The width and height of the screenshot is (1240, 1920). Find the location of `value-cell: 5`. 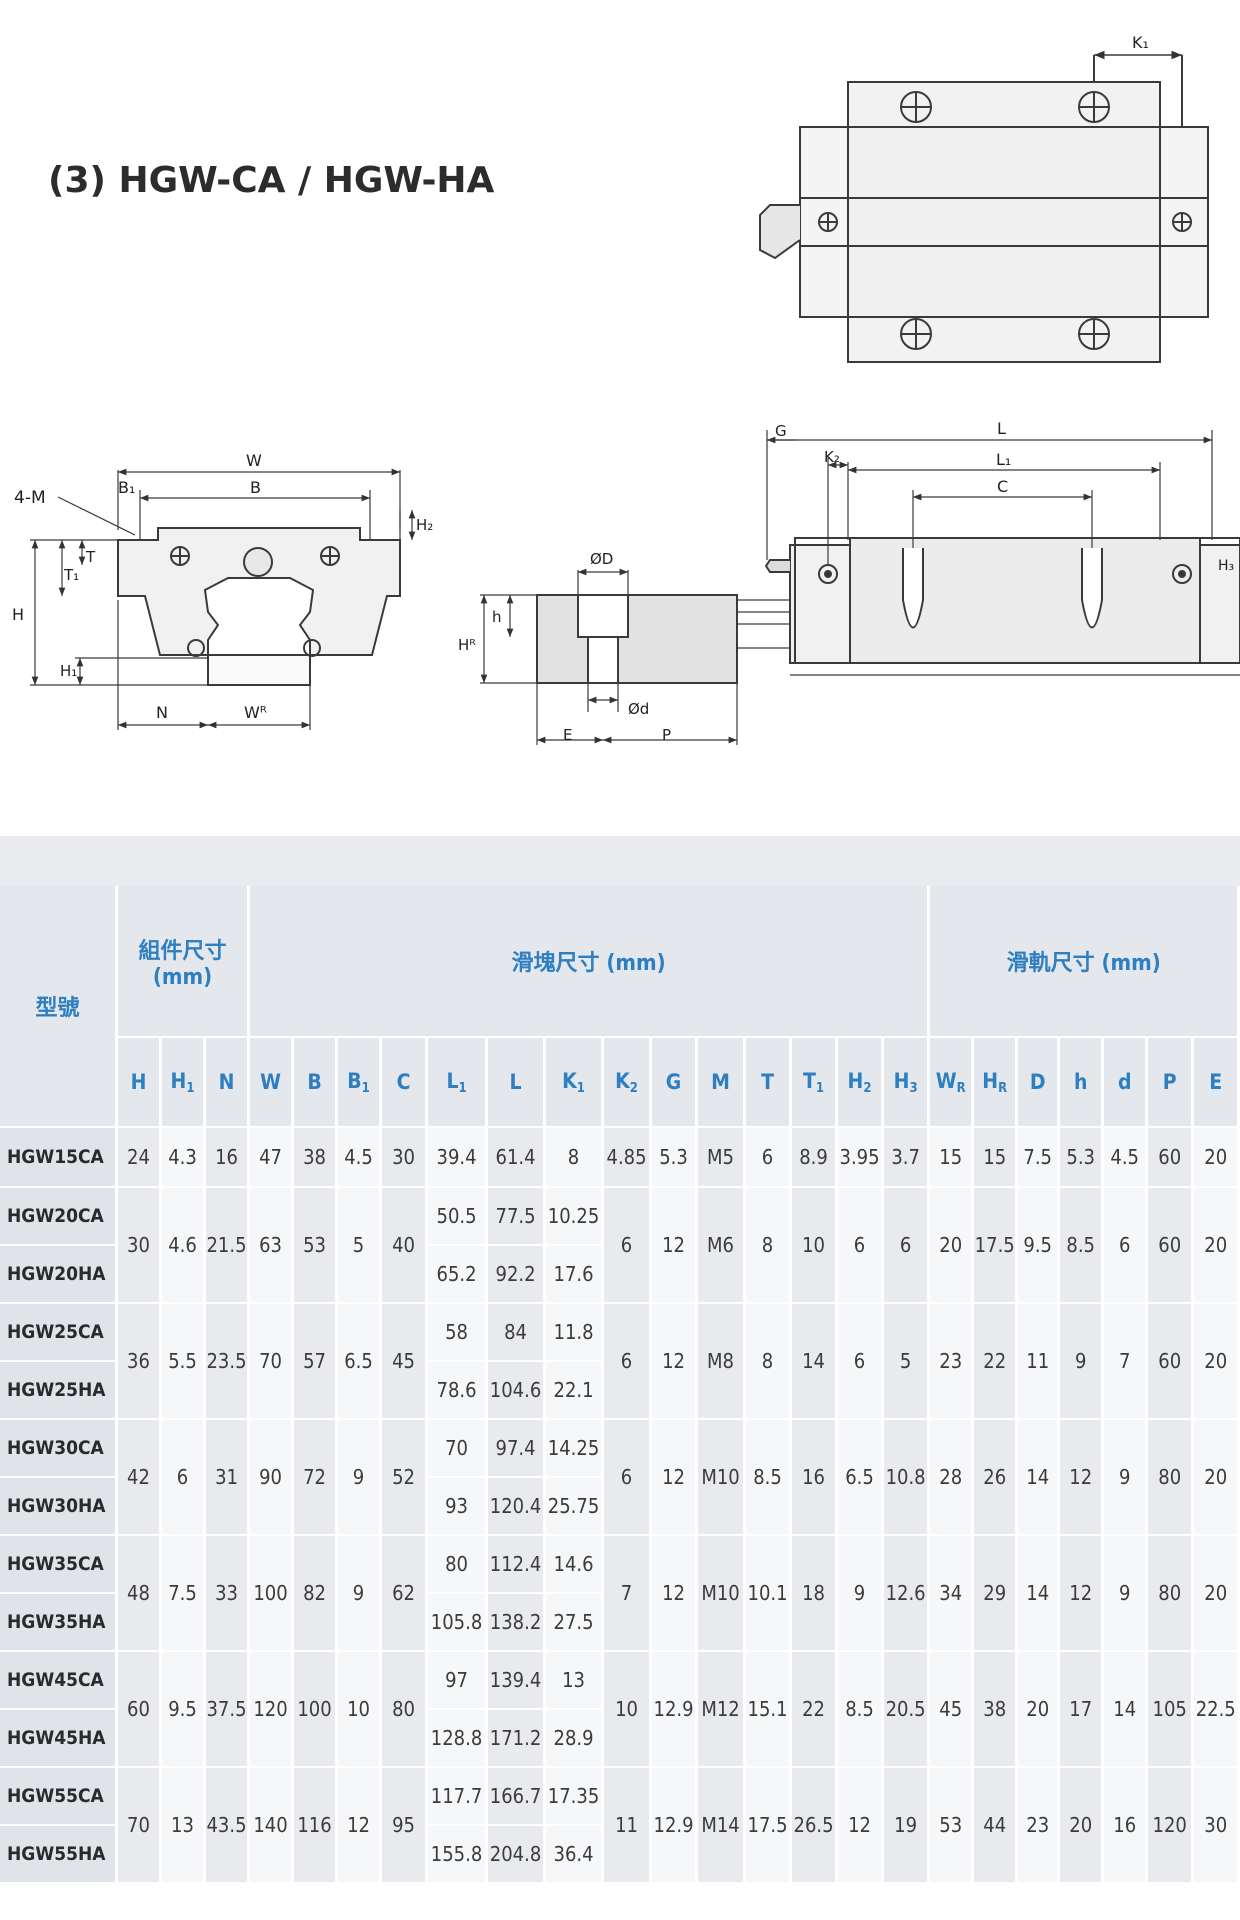

value-cell: 5 is located at coordinates (907, 1362).